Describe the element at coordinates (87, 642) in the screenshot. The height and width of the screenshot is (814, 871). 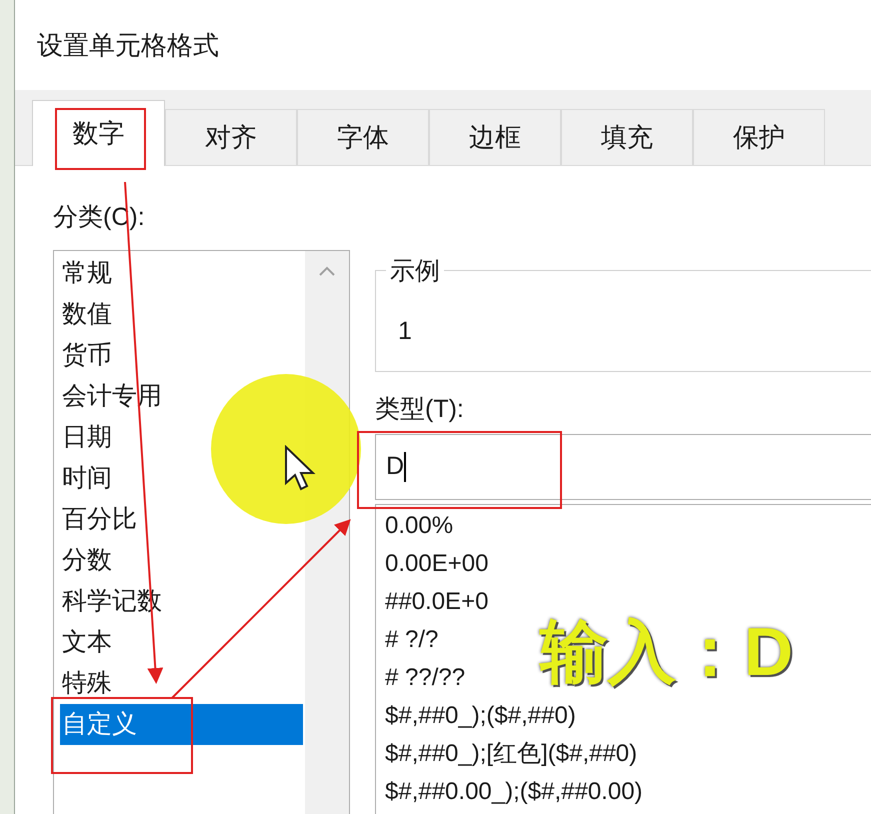
I see `category-item: 文本` at that location.